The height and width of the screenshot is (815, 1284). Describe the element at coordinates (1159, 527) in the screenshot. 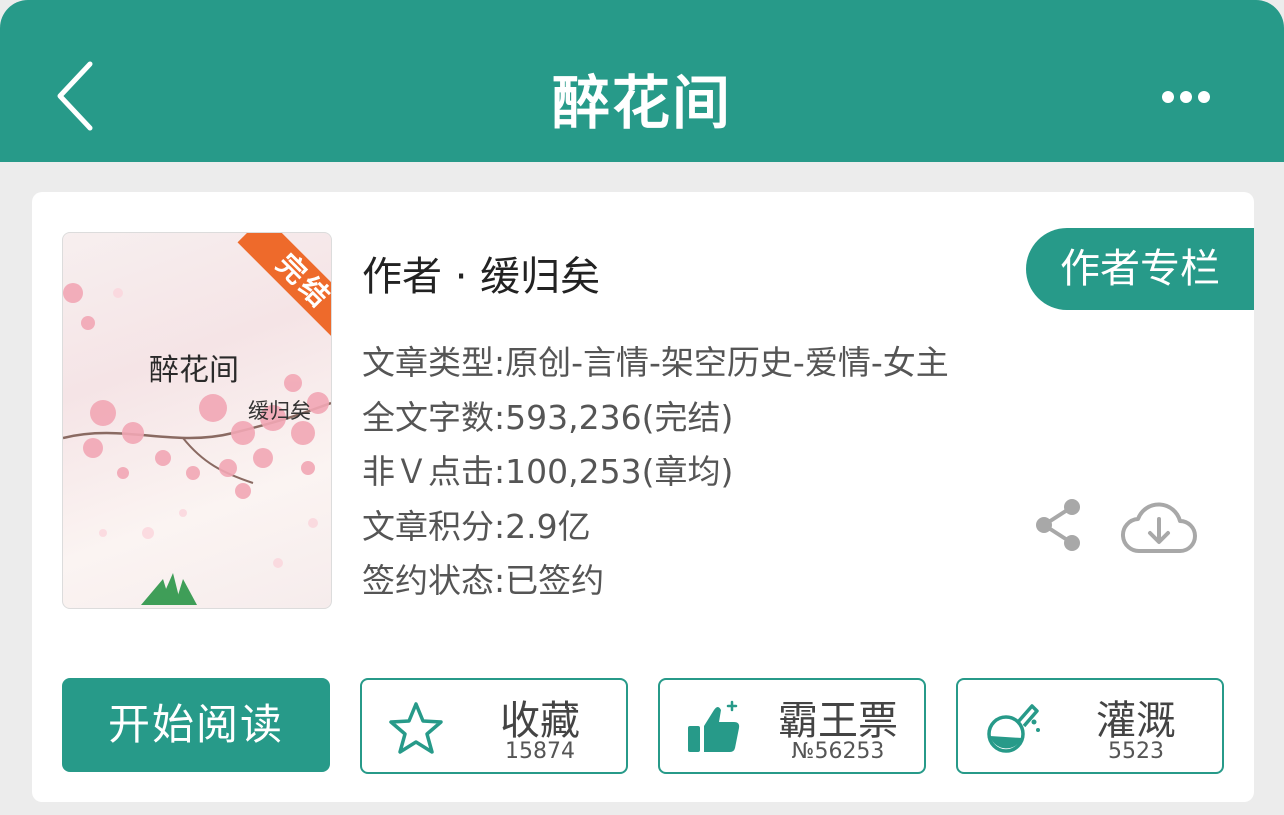

I see `download-icon` at that location.